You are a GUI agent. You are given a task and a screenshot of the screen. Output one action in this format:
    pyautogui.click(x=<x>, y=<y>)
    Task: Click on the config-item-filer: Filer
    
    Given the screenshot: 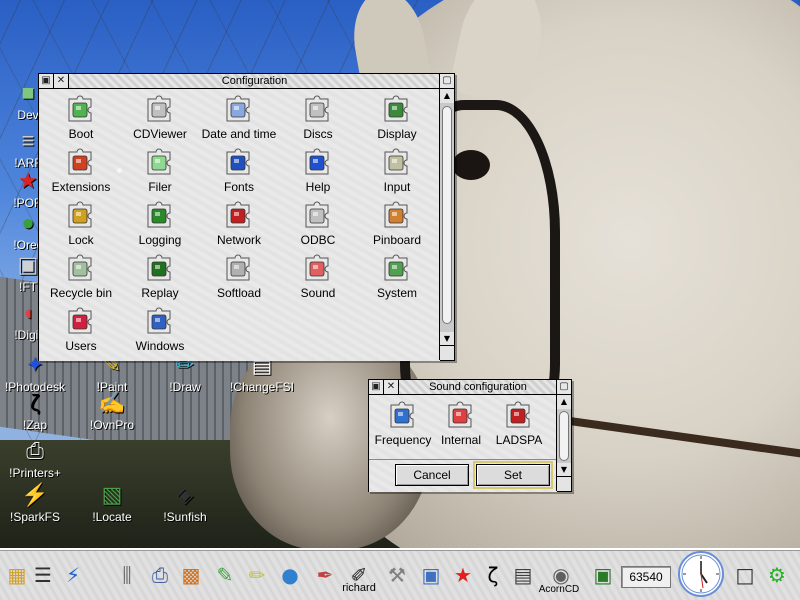 What is the action you would take?
    pyautogui.click(x=160, y=172)
    